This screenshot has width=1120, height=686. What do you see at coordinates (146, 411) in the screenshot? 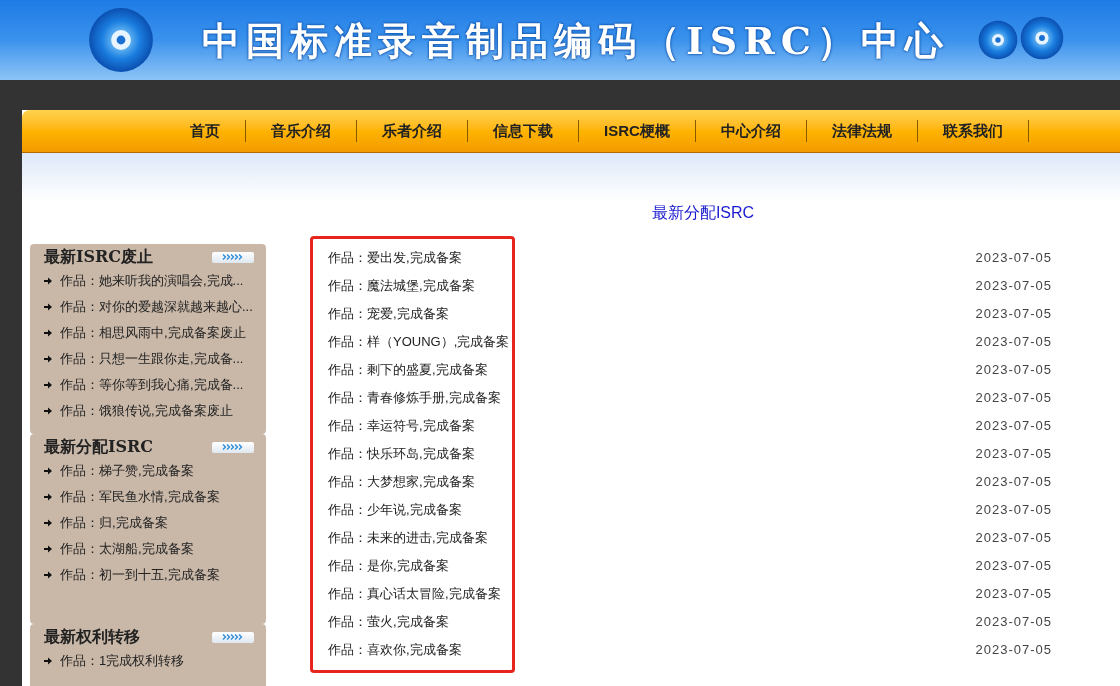
I see `sidebar-link: 作品：饿狼传说,完成备案废止` at bounding box center [146, 411].